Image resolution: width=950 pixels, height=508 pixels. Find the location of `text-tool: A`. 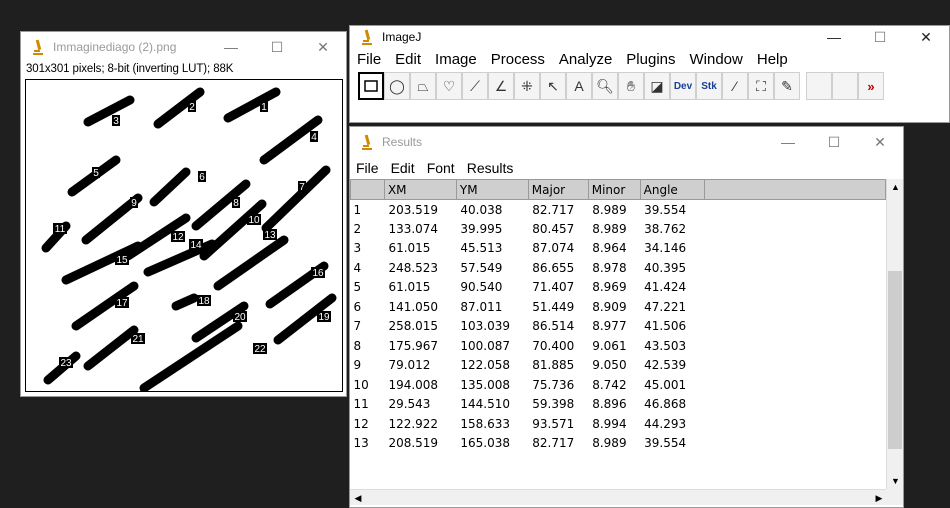

text-tool: A is located at coordinates (579, 86).